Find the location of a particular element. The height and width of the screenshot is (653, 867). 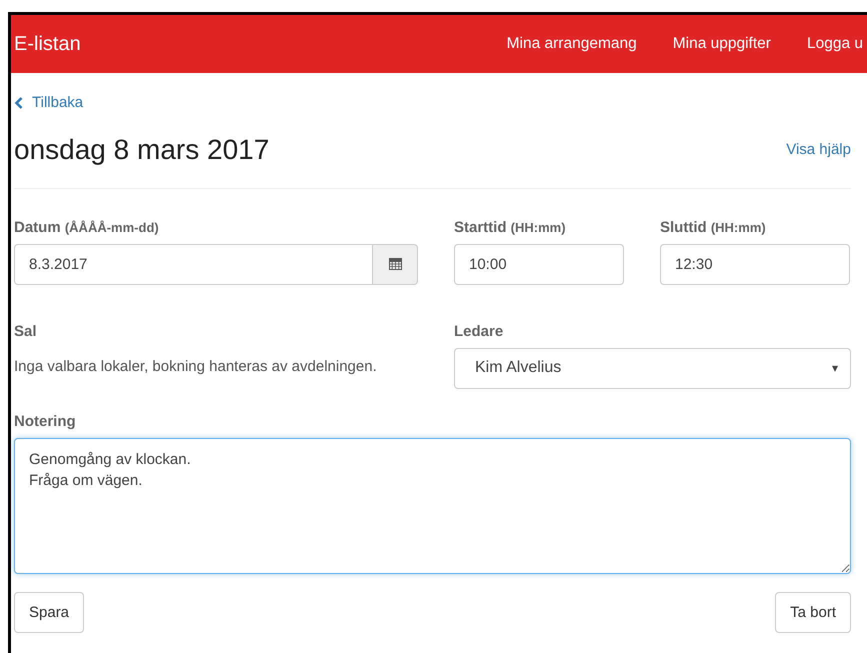

delete-button: Ta bort is located at coordinates (813, 612).